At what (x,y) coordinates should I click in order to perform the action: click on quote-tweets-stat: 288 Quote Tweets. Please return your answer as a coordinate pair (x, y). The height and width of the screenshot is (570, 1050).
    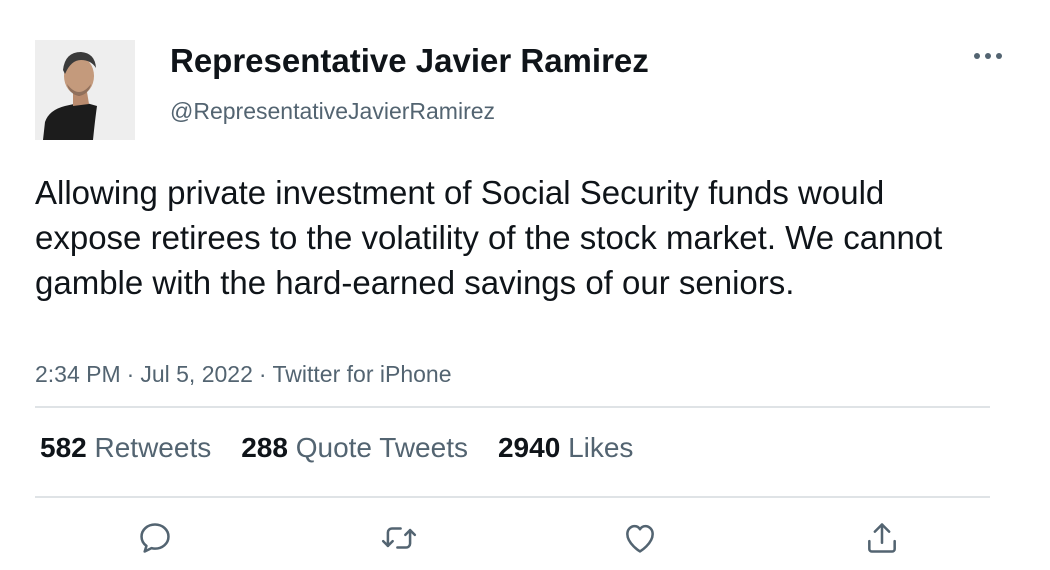
    Looking at the image, I should click on (354, 448).